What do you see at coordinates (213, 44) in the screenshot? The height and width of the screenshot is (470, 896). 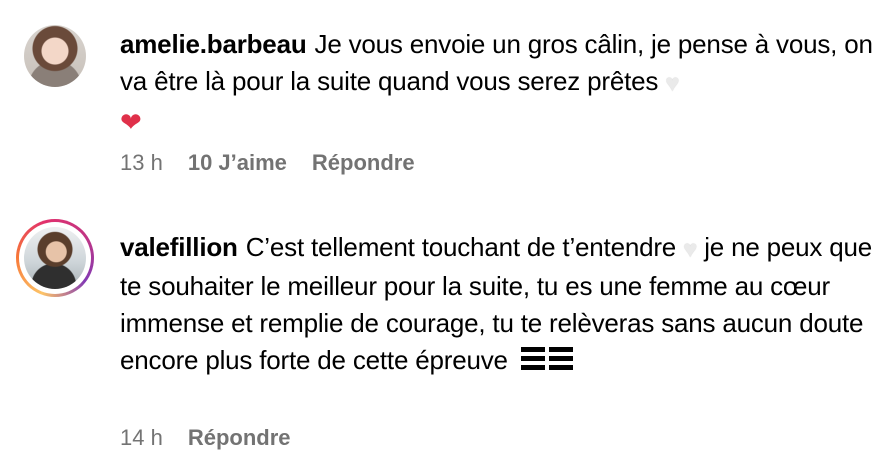 I see `comment-username: amelie.barbeau` at bounding box center [213, 44].